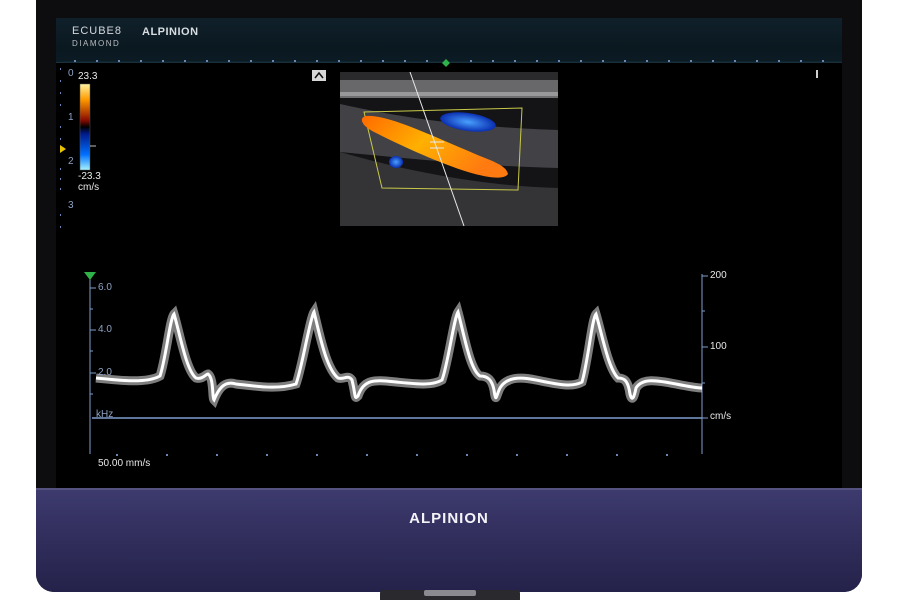  I want to click on sweep-speed: 50.00 mm/s, so click(124, 463).